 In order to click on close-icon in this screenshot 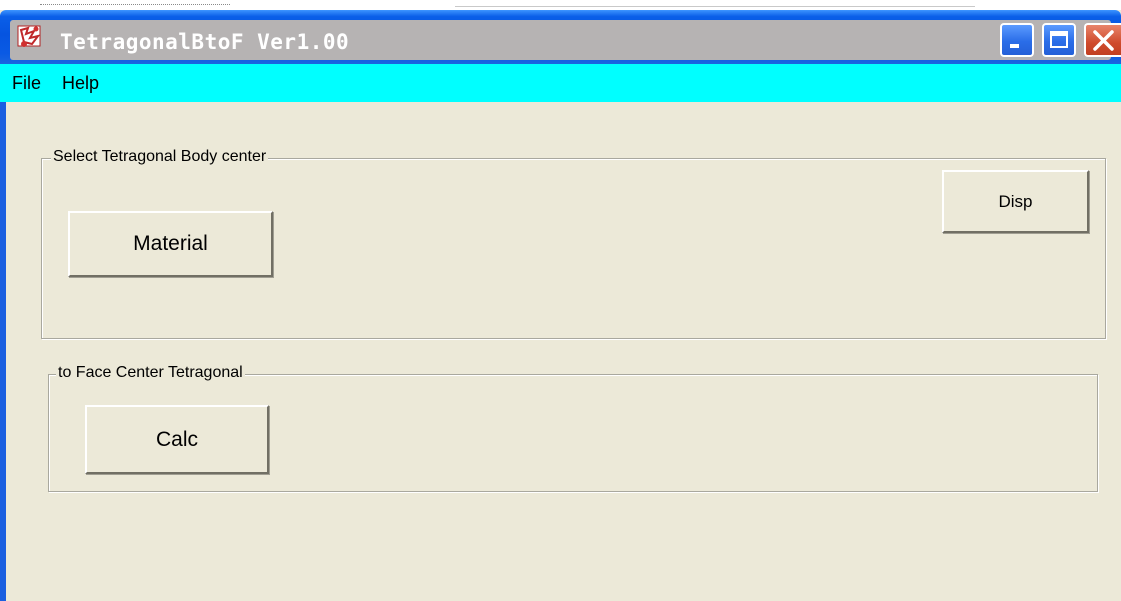, I will do `click(1103, 40)`.